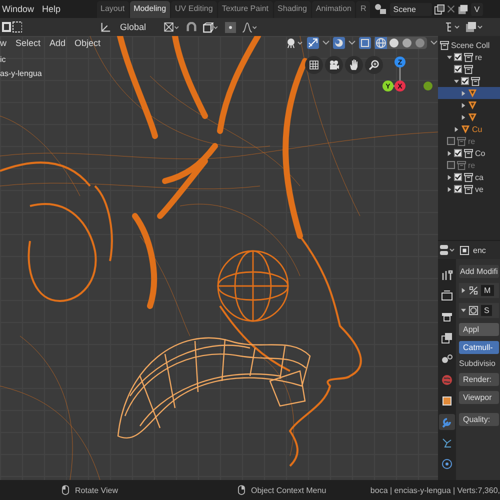 This screenshot has width=500, height=500. I want to click on outliner-item: Scene Coll, so click(469, 45).